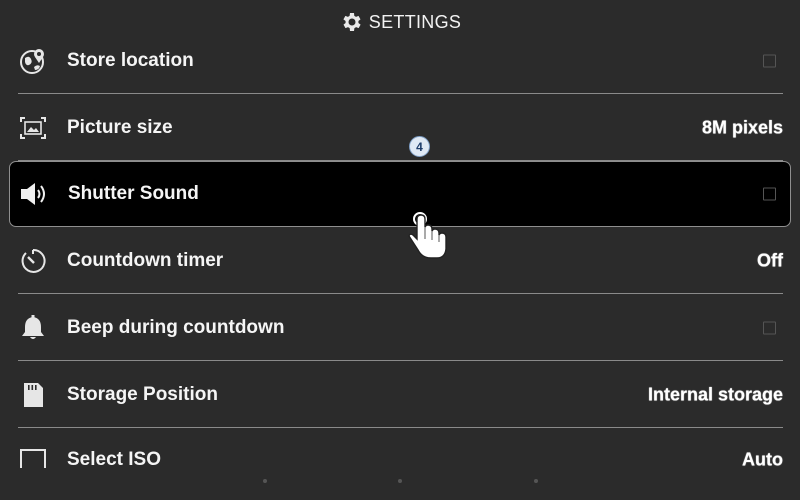 The image size is (800, 500). Describe the element at coordinates (130, 60) in the screenshot. I see `setting-label: Store location` at that location.